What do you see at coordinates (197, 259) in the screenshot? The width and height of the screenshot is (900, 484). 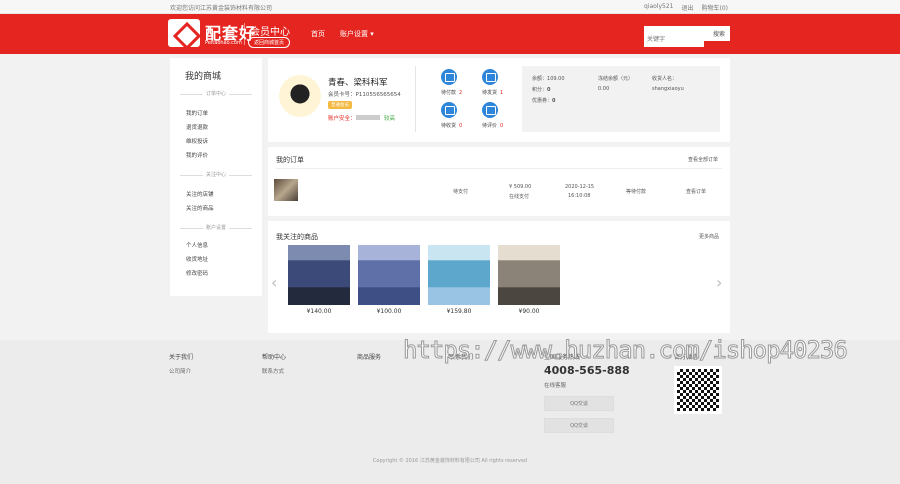 I see `sidebar-item-address: 收货地址` at bounding box center [197, 259].